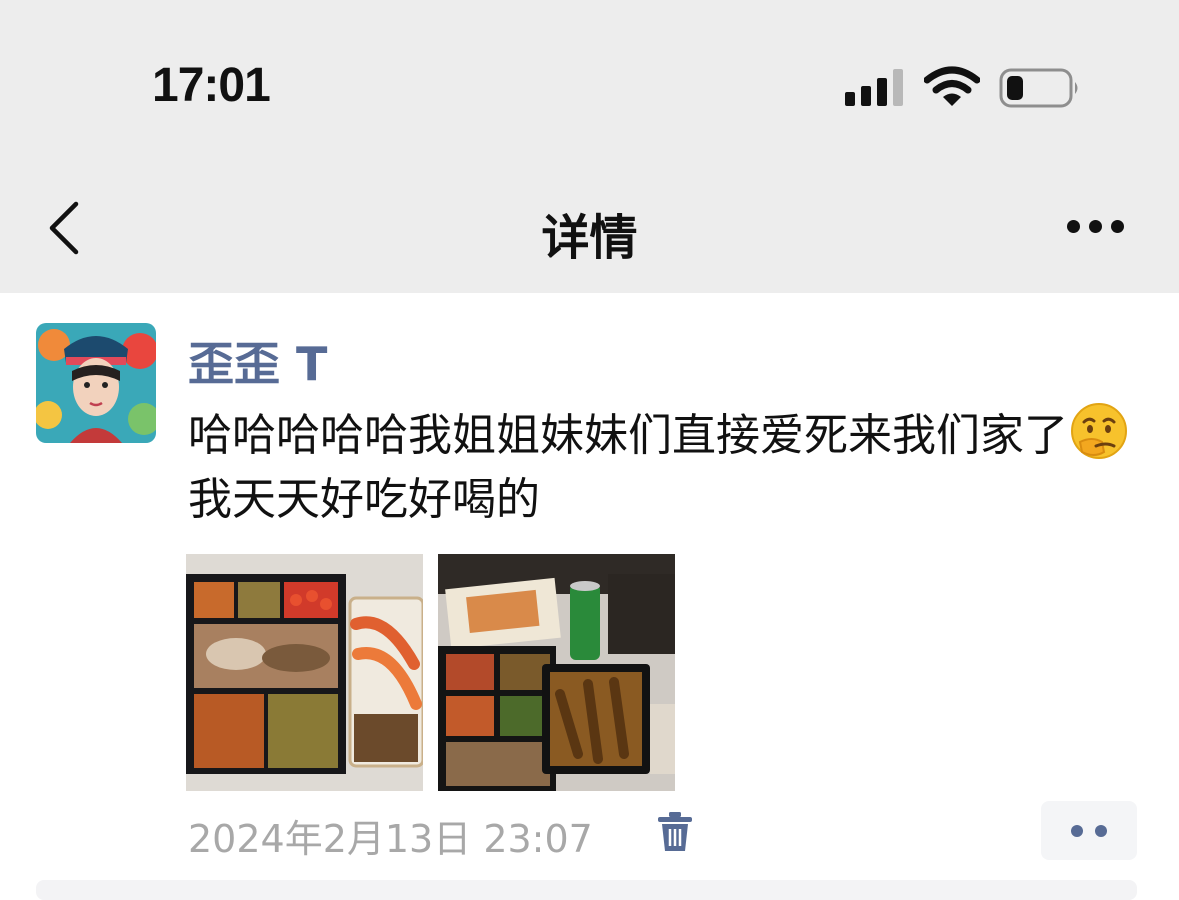  Describe the element at coordinates (364, 499) in the screenshot. I see `post-text-part2: 我天天好吃好喝的` at that location.